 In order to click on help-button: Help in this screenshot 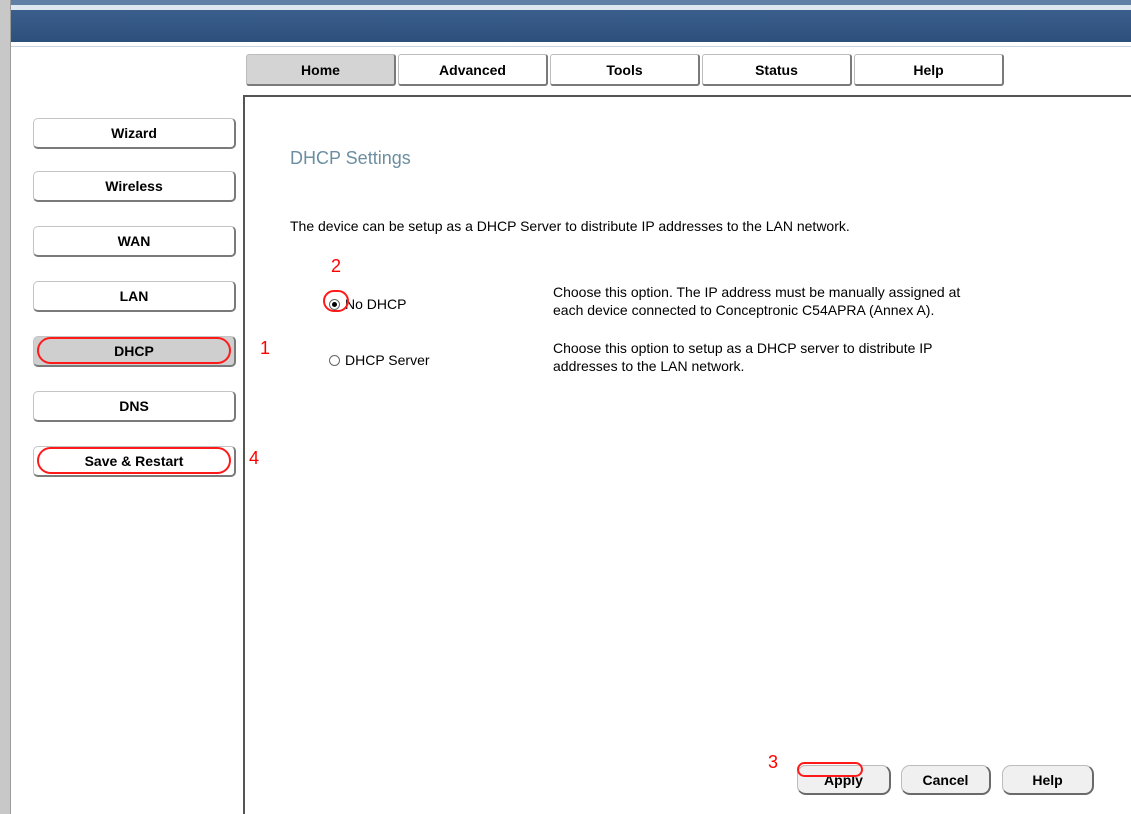, I will do `click(1048, 780)`.